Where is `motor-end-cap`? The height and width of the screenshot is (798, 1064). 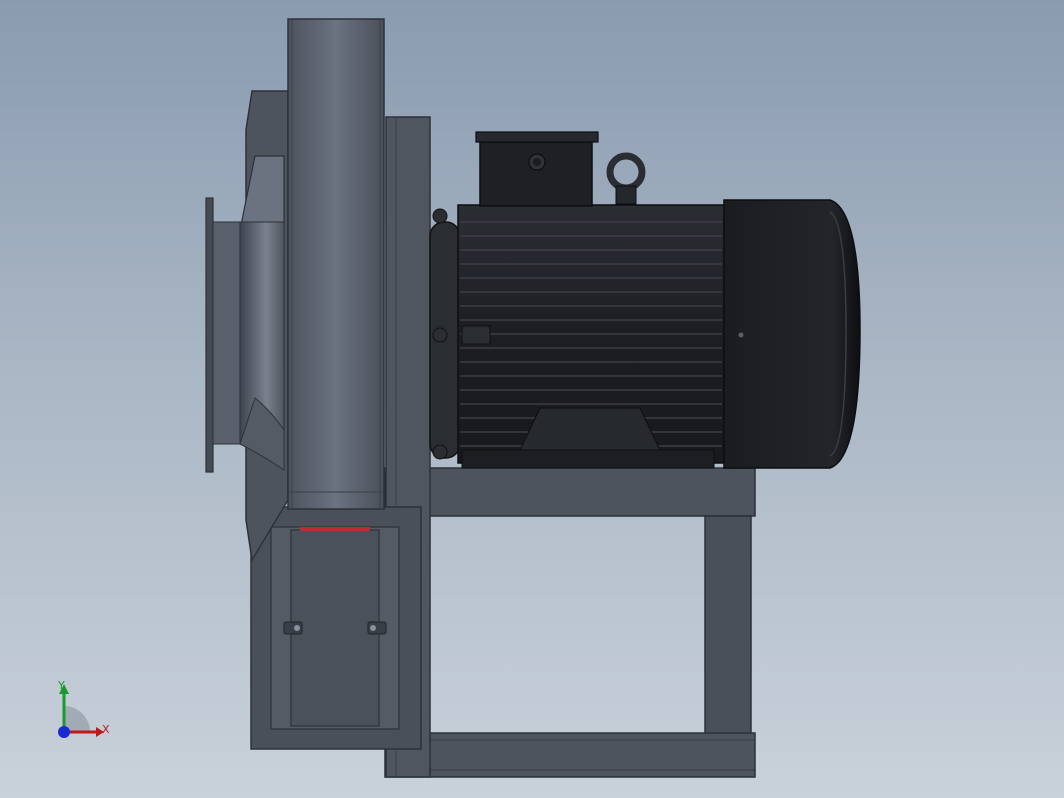
motor-end-cap is located at coordinates (792, 334).